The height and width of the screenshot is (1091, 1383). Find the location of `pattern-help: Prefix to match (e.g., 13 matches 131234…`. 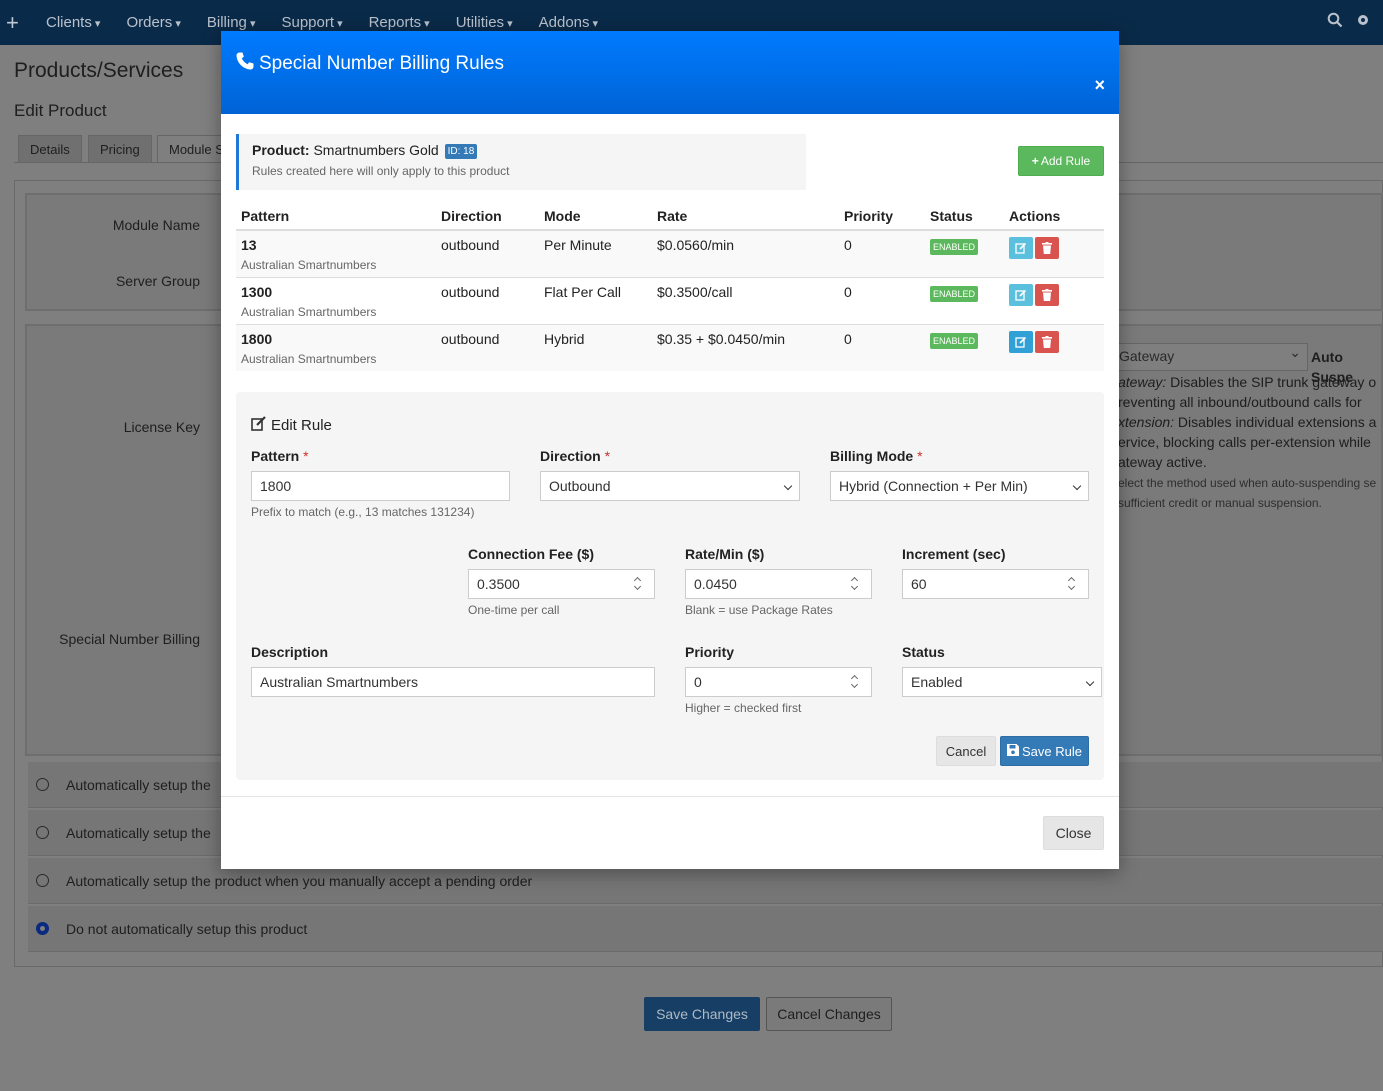

pattern-help: Prefix to match (e.g., 13 matches 131234… is located at coordinates (363, 512).